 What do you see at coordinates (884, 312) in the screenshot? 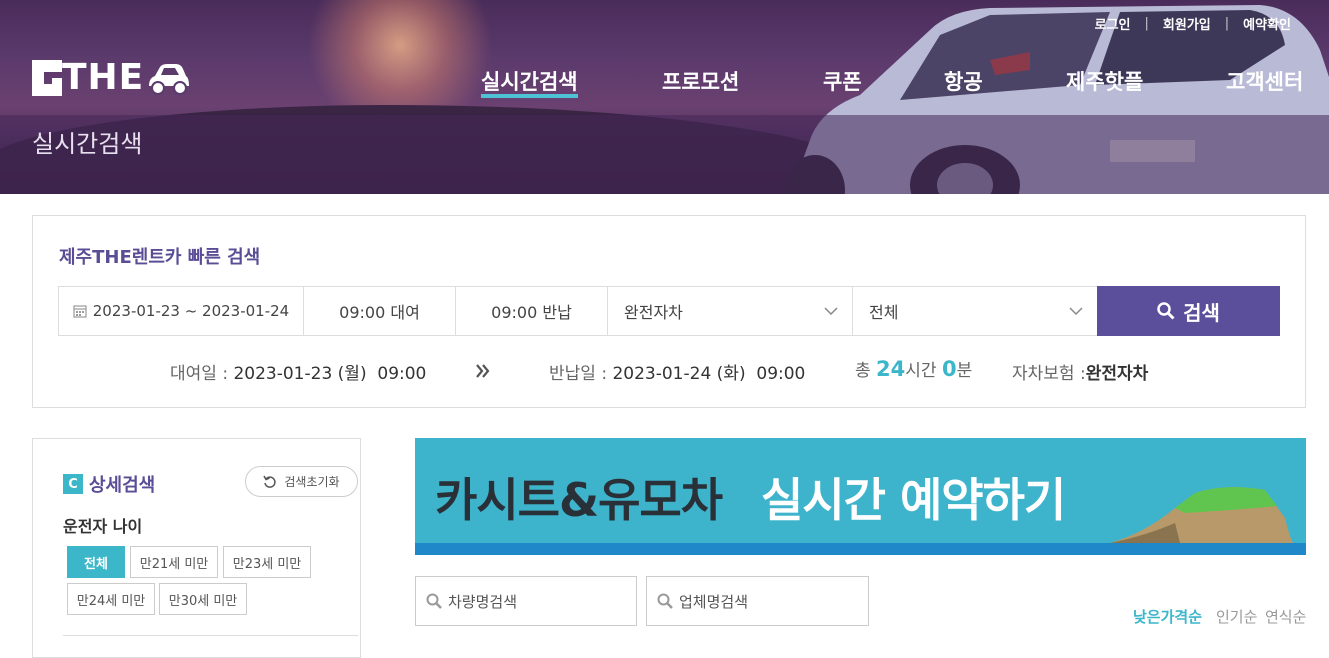
I see `car-type-select-value: 전체` at bounding box center [884, 312].